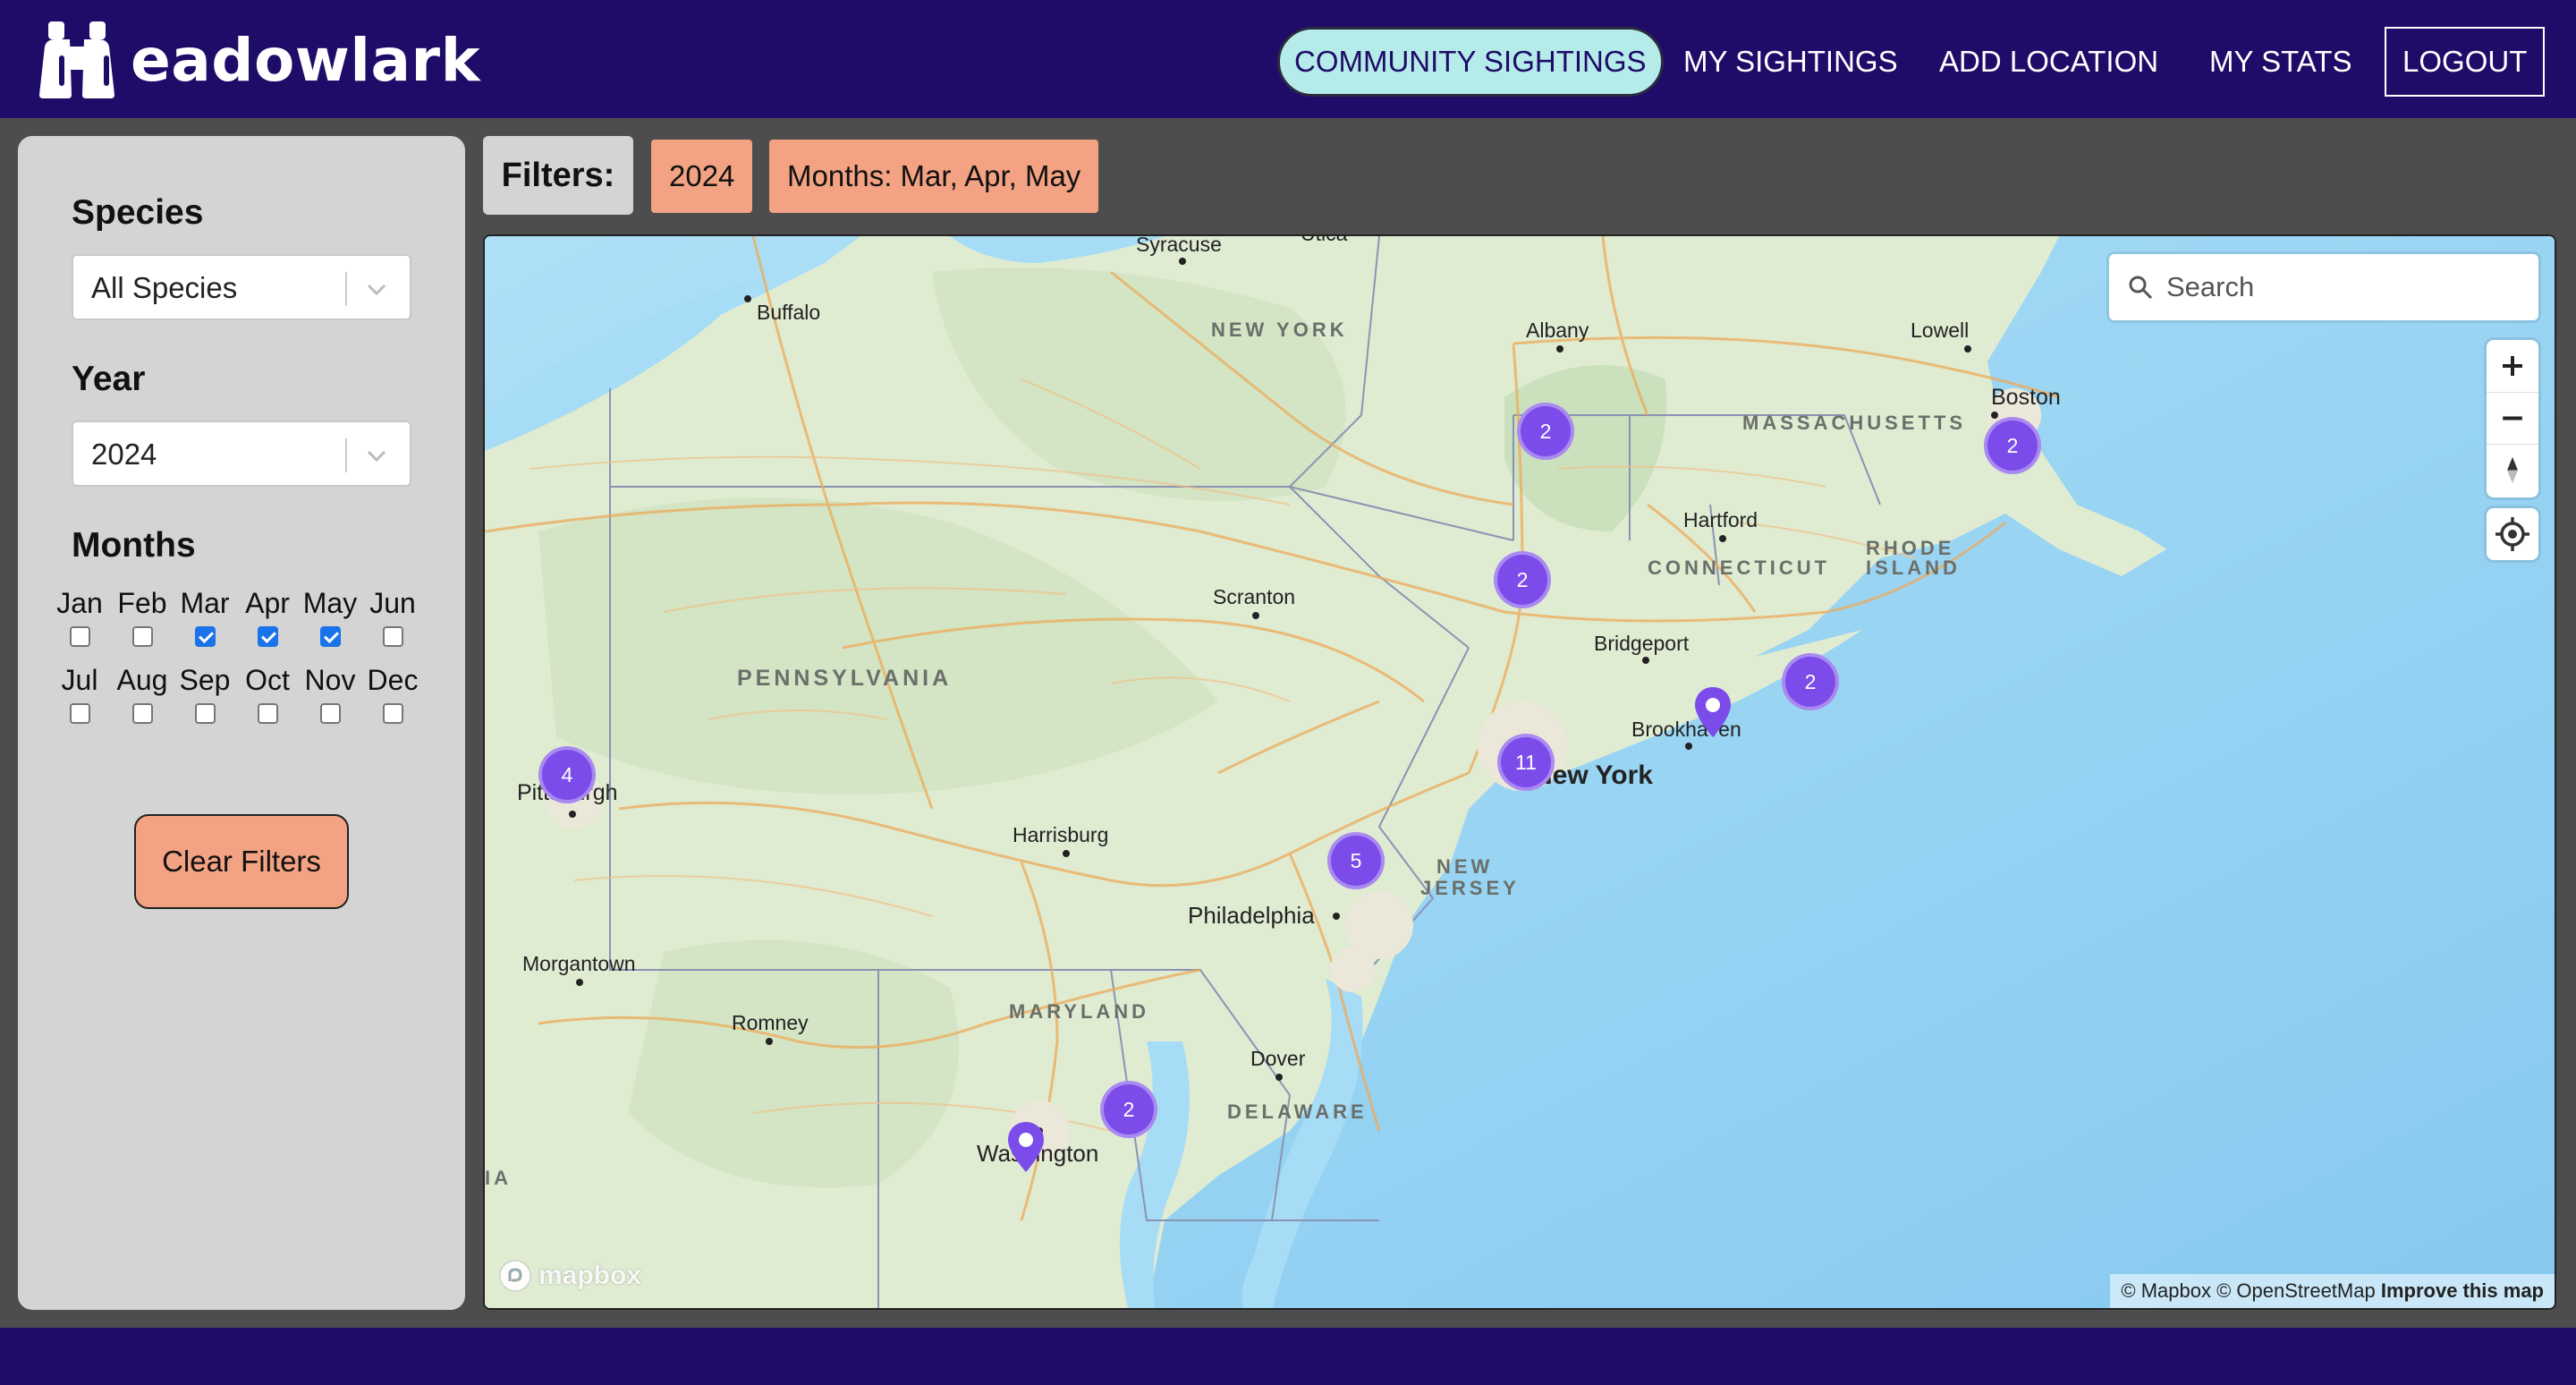  I want to click on month-mar: Mar, so click(205, 616).